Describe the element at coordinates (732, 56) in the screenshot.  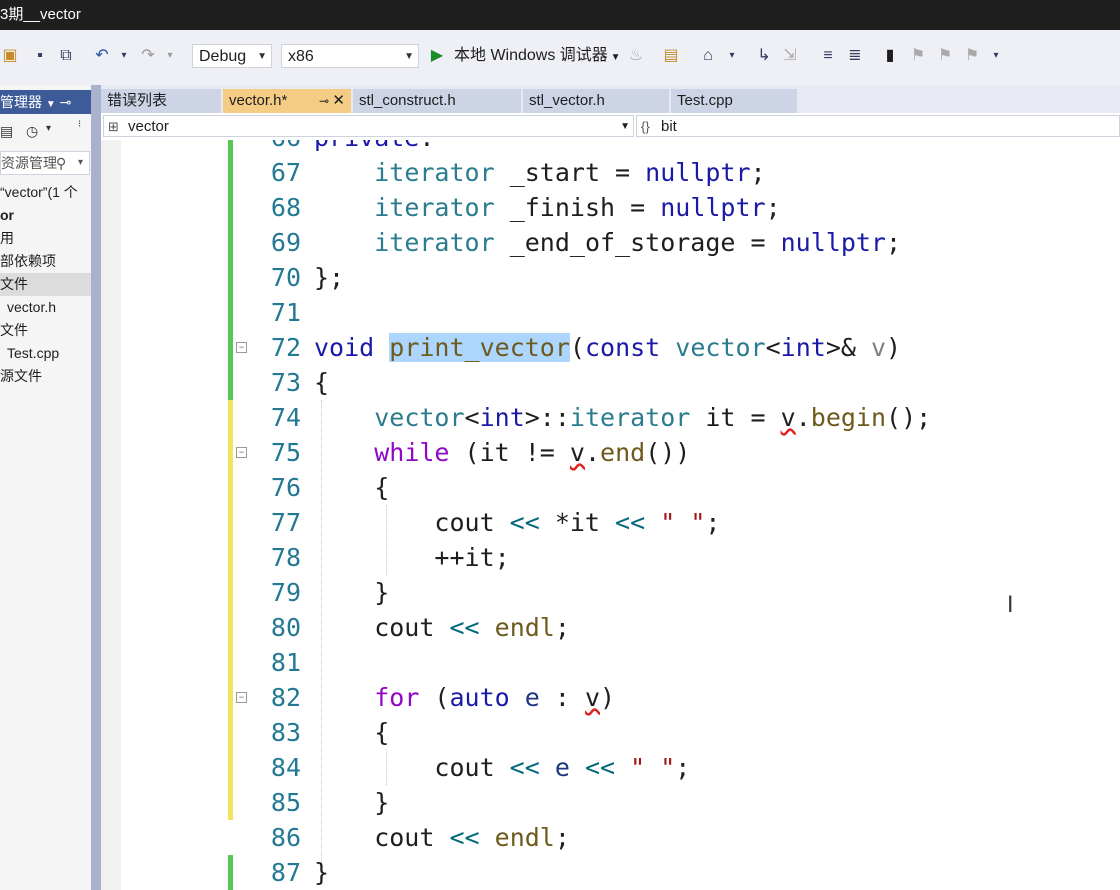
I see `dropdown-icon: ▾` at that location.